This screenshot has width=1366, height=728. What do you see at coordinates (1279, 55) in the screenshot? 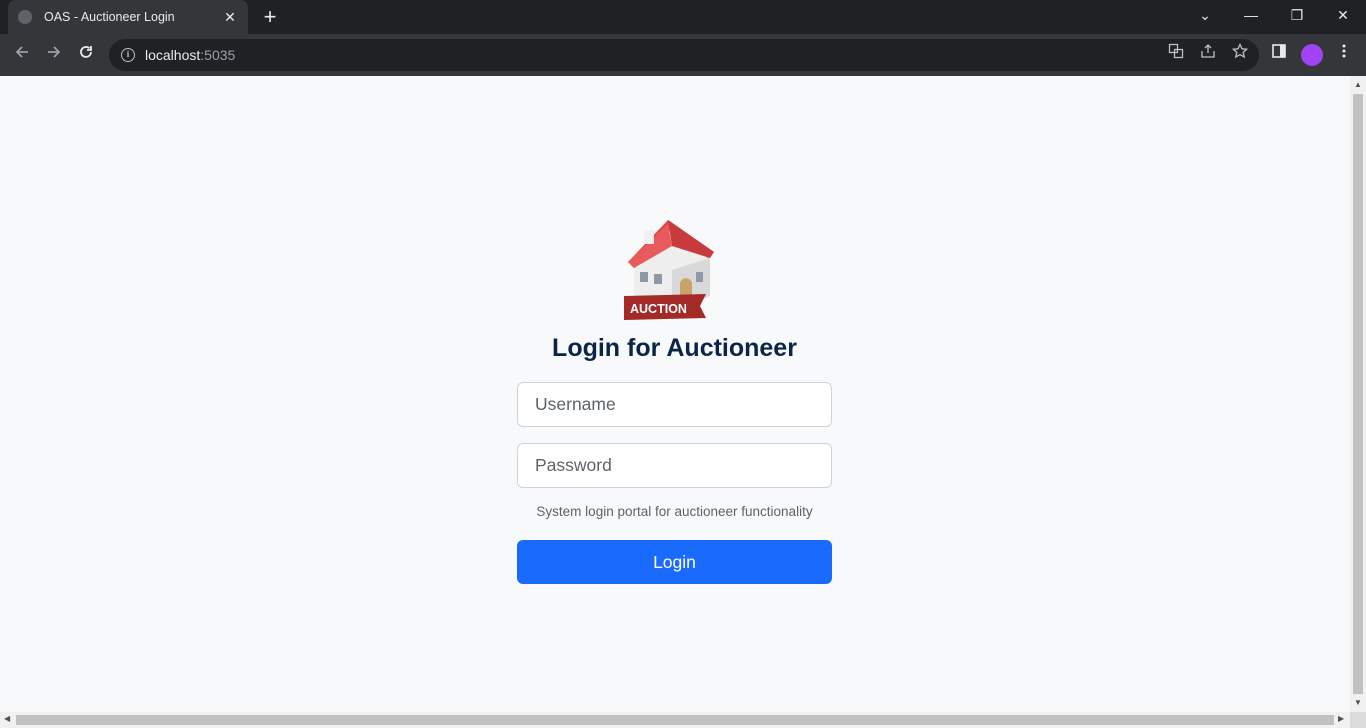
I see `side-panel-icon` at bounding box center [1279, 55].